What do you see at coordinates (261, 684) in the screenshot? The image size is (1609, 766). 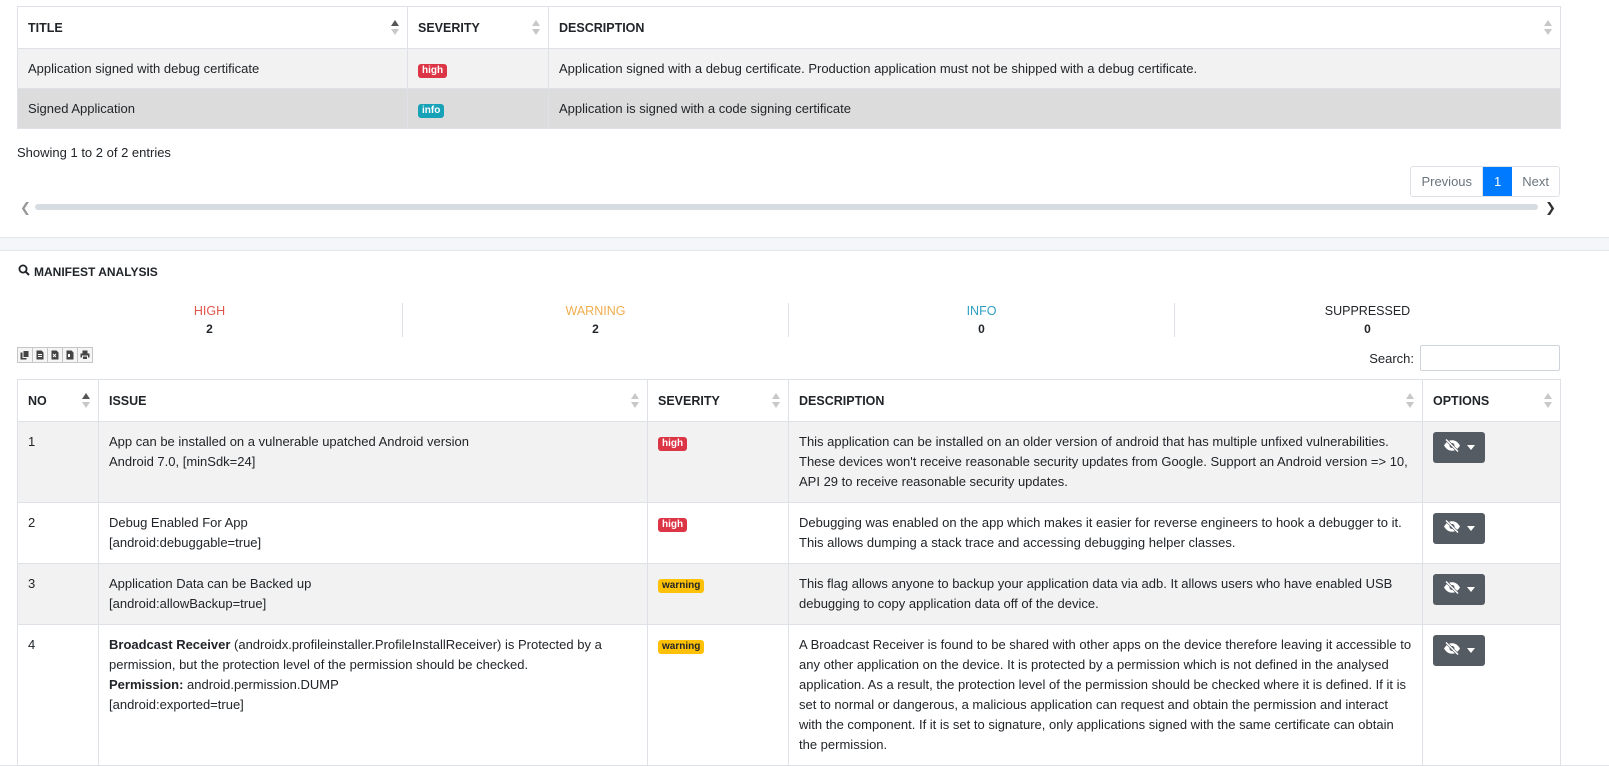 I see `permission-value: android.permission.DUMP` at bounding box center [261, 684].